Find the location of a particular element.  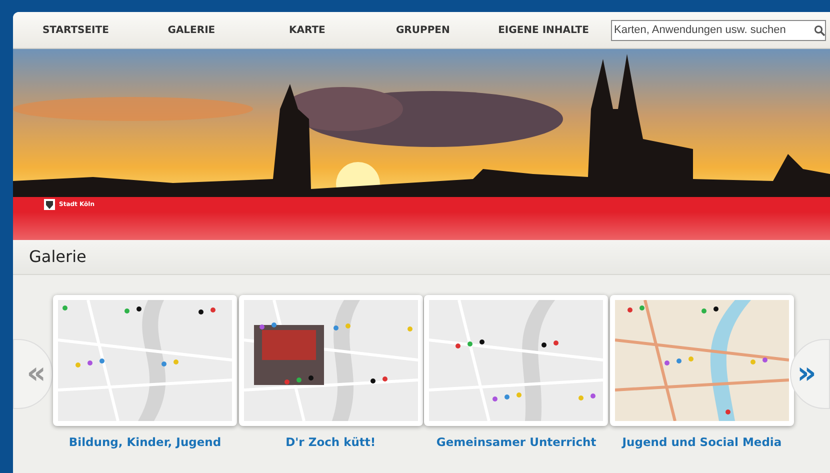

thumbnail-title-link: Bildung, Kinder, Jugend is located at coordinates (145, 443).